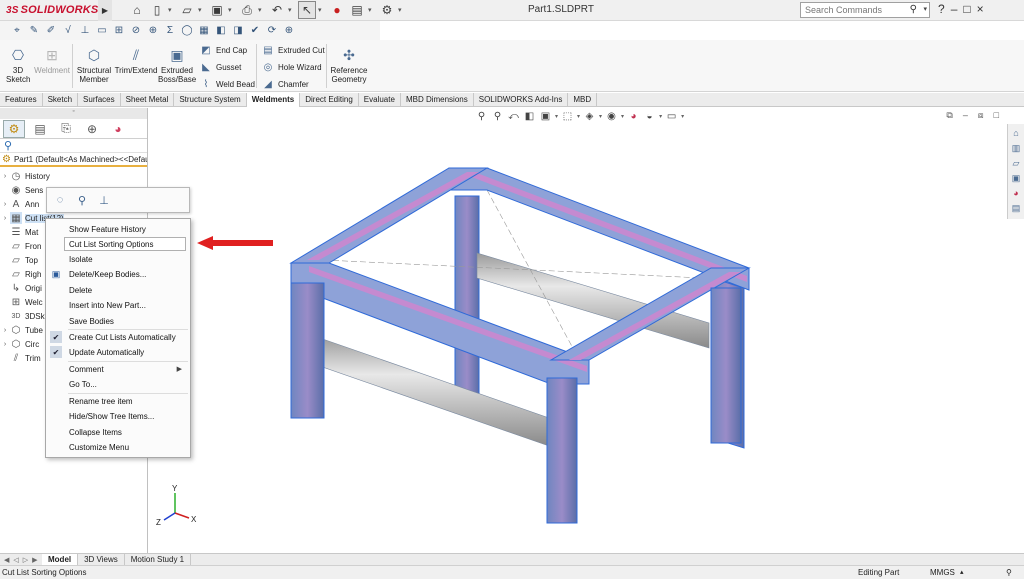  I want to click on appearances-icon: ◕, so click(1016, 193).